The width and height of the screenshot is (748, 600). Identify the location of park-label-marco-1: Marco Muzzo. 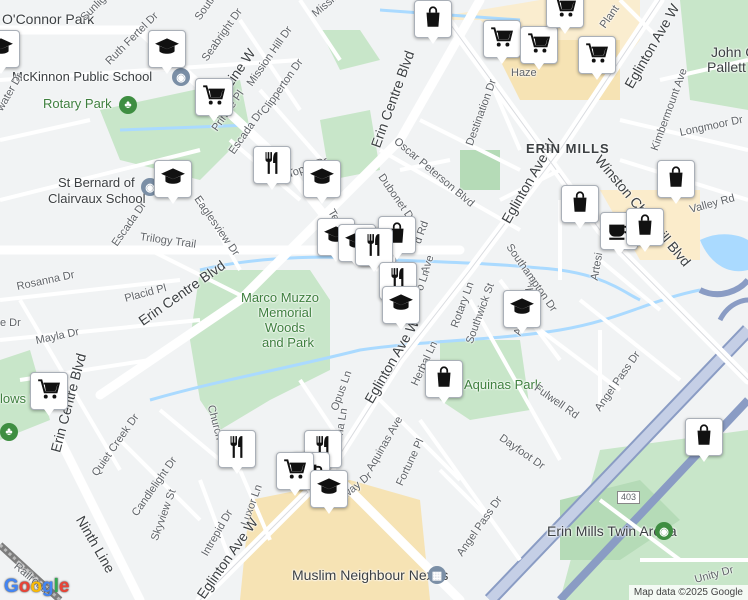
(280, 297).